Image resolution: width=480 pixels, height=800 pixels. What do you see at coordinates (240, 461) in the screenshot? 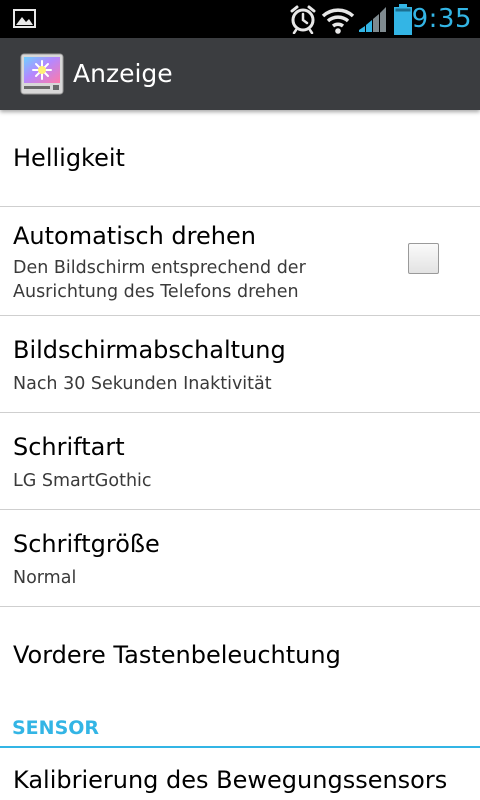
I see `setting-font-type: Schriftart LG SmartGothic` at bounding box center [240, 461].